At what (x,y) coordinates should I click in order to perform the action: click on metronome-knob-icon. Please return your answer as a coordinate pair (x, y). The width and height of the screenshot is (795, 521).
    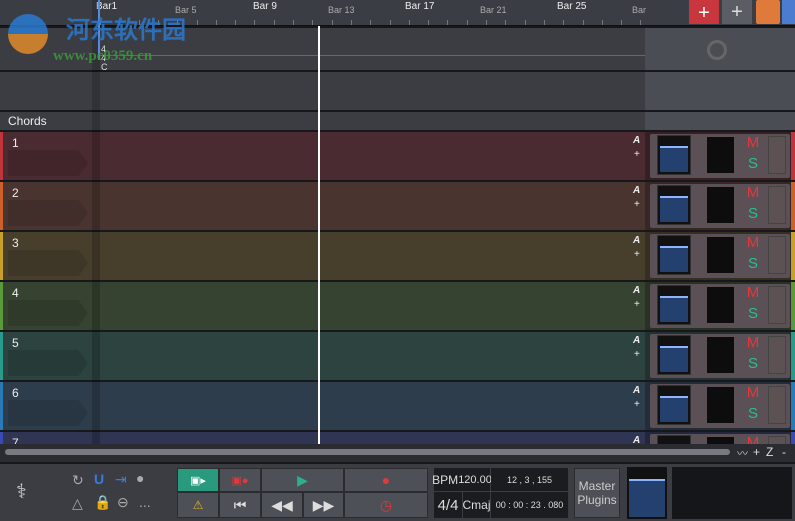
    Looking at the image, I should click on (768, 12).